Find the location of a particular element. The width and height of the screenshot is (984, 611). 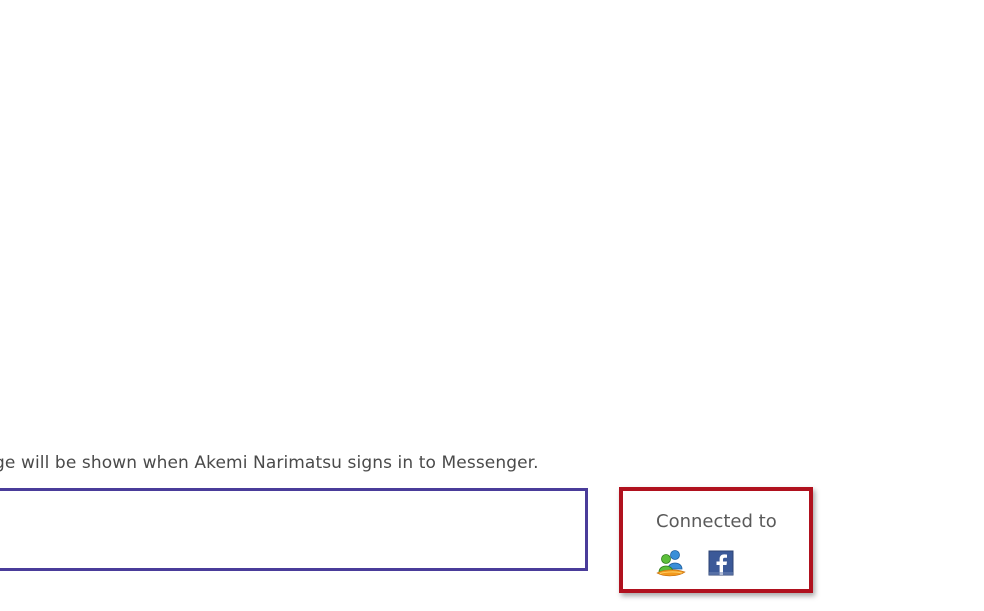

connected-to-label: Connected to is located at coordinates (716, 521).